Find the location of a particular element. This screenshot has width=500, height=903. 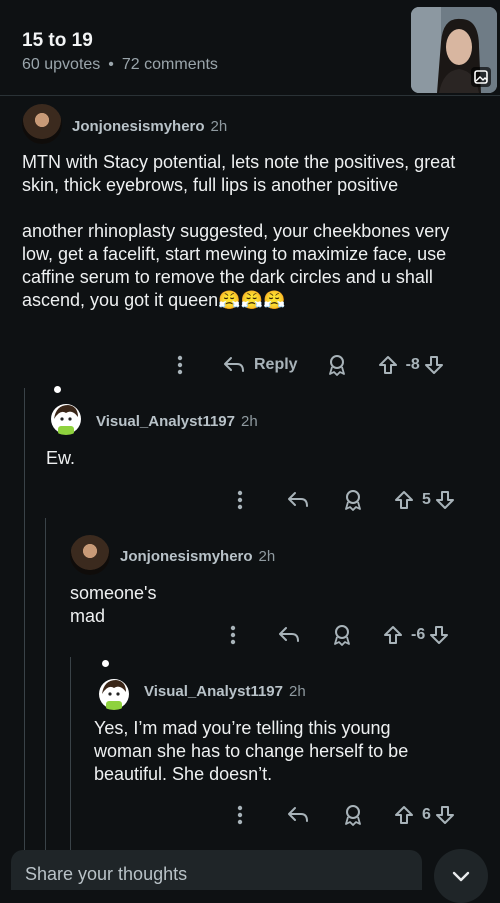

vote-group: -8 is located at coordinates (411, 365).